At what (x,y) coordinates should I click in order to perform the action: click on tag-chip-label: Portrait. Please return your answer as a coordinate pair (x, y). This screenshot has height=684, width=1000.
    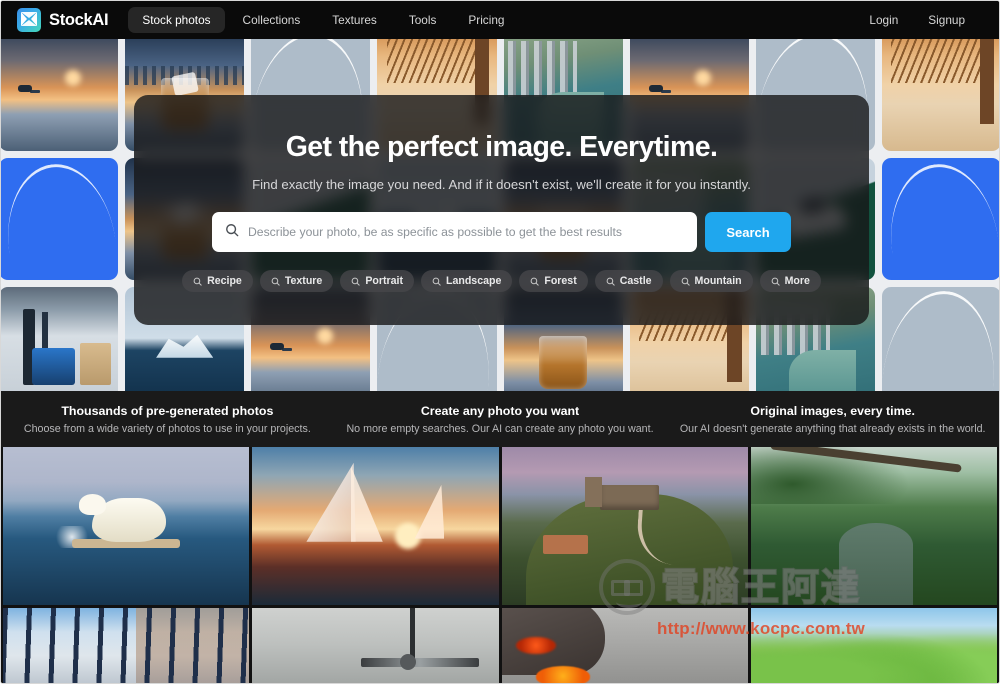
    Looking at the image, I should click on (384, 281).